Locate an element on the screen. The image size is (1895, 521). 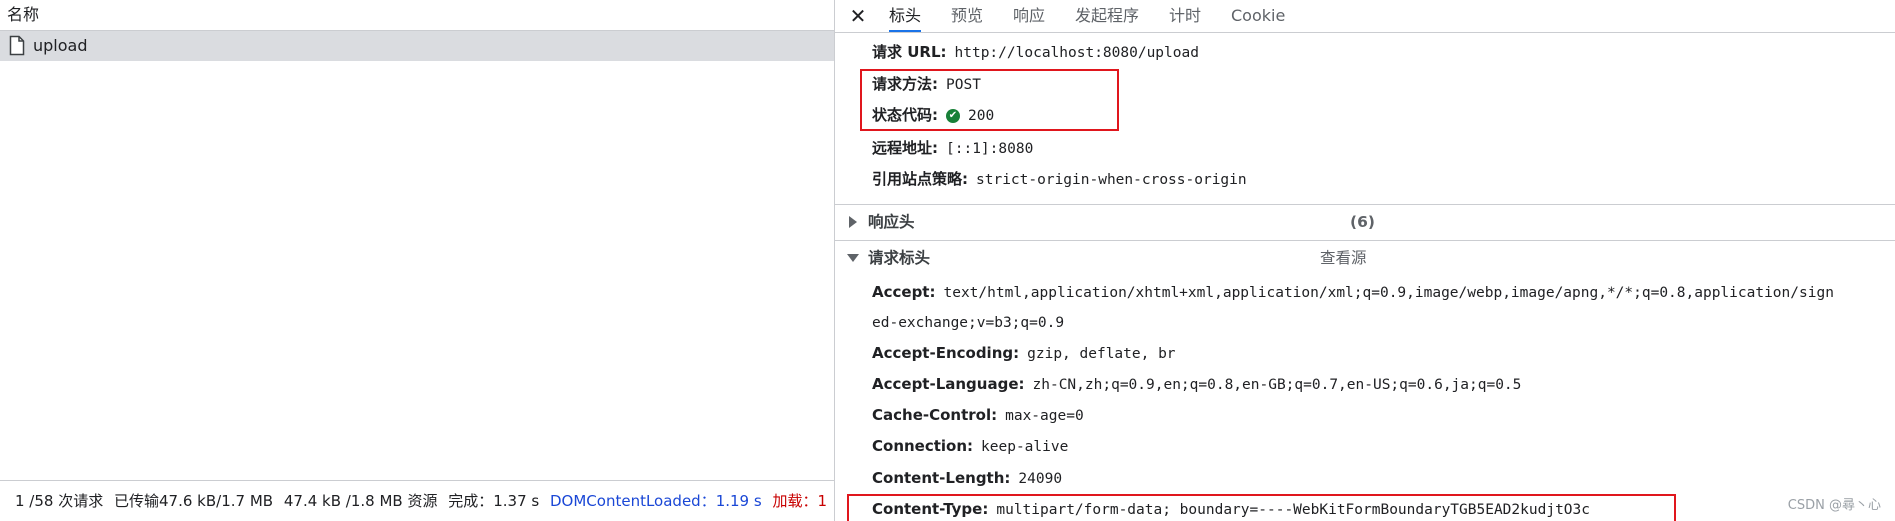
header-key: Accept-Language: is located at coordinates (948, 384).